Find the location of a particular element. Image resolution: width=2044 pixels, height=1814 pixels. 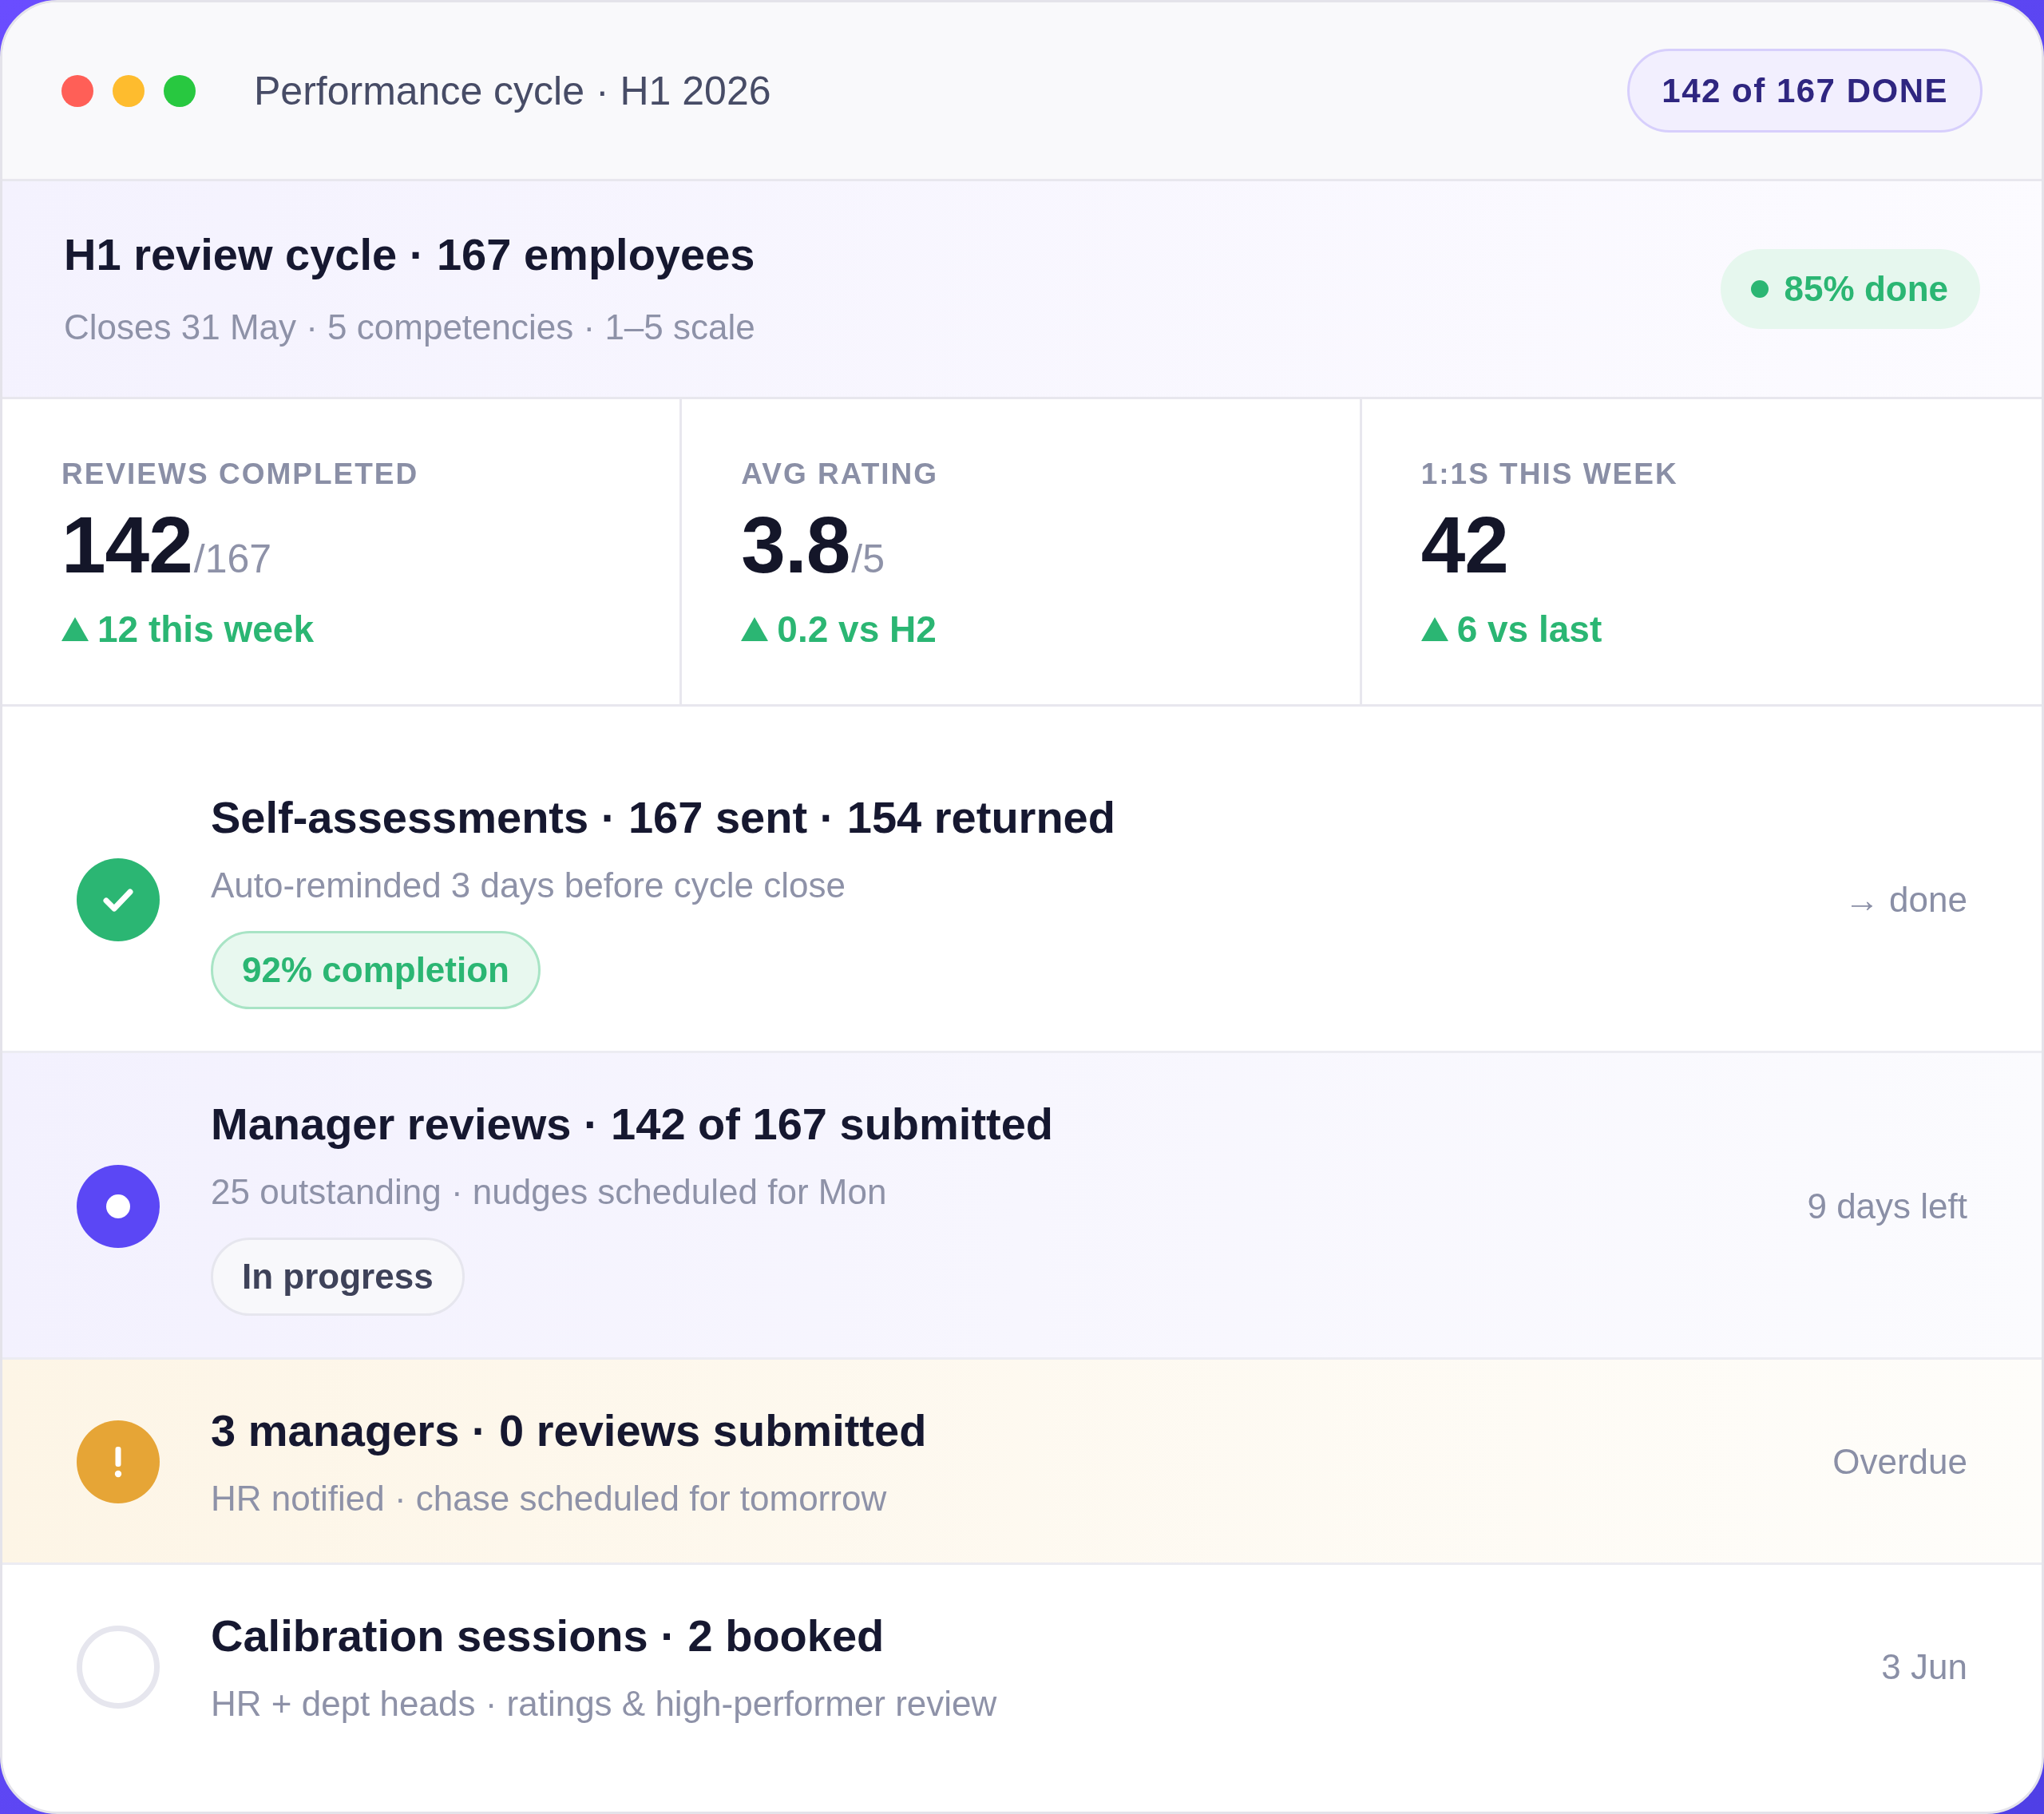

step-title: 3 managers · 0 reviews submitted is located at coordinates (569, 1430).